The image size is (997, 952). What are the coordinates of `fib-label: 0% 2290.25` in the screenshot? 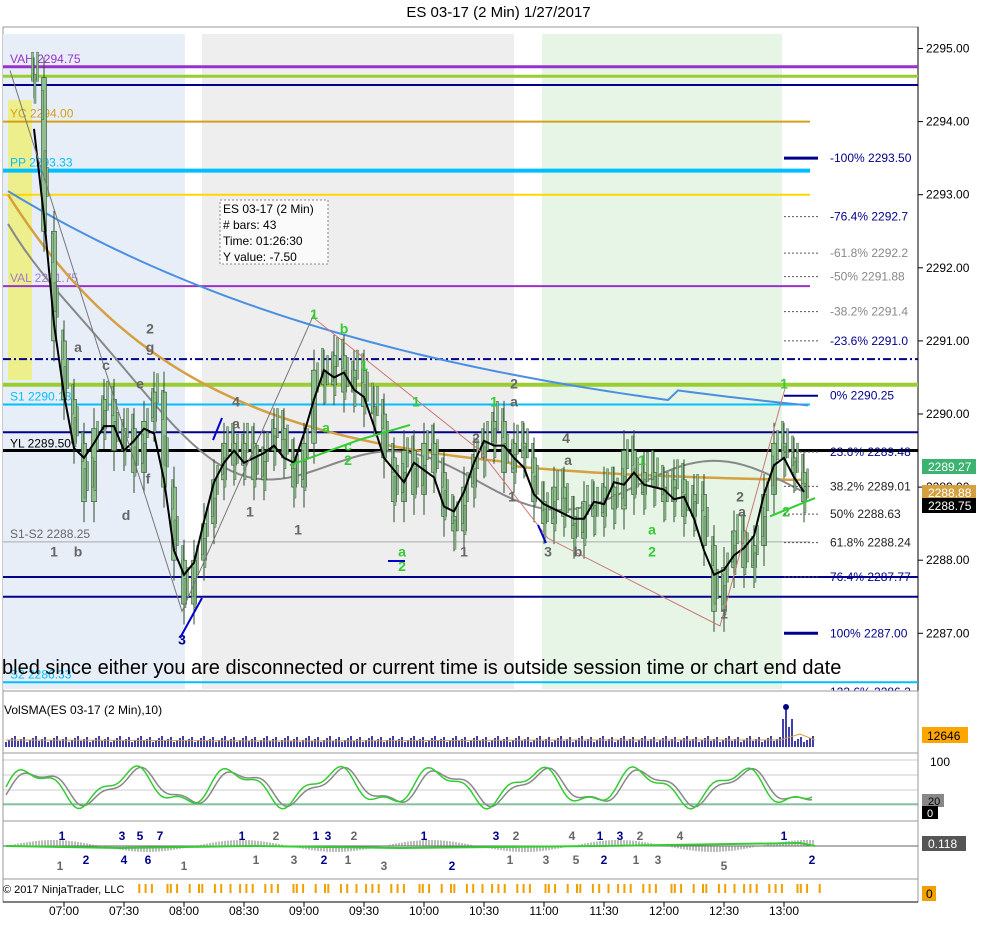 It's located at (862, 396).